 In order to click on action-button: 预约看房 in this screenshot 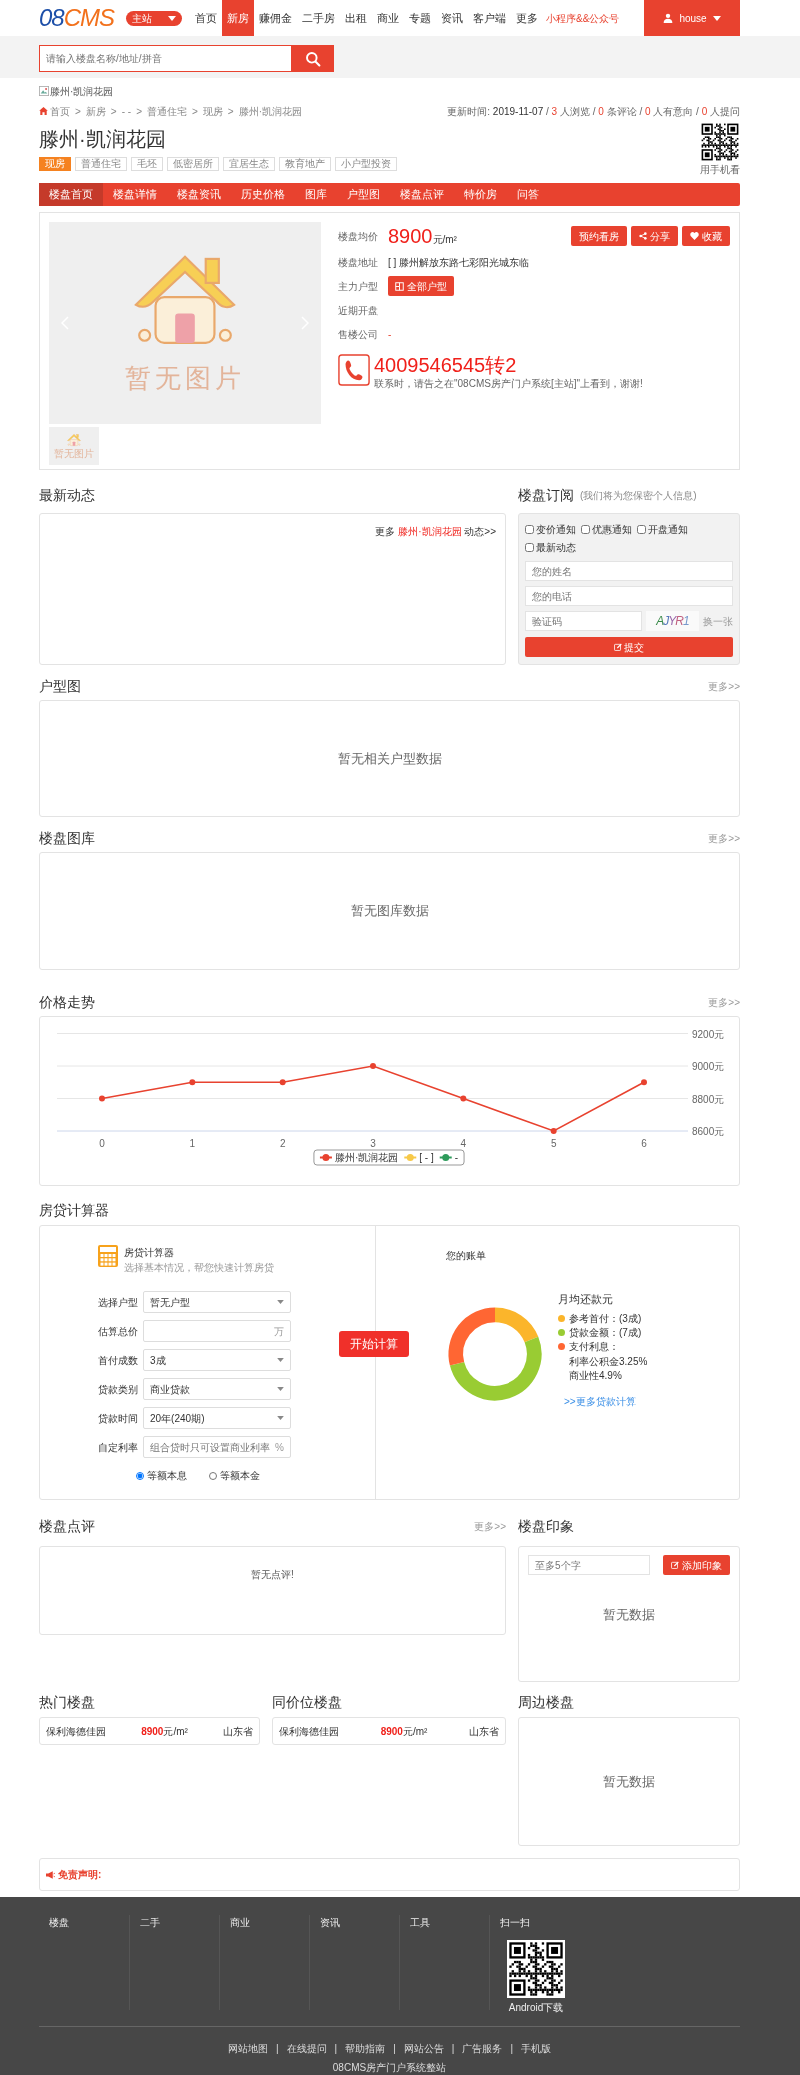, I will do `click(599, 236)`.